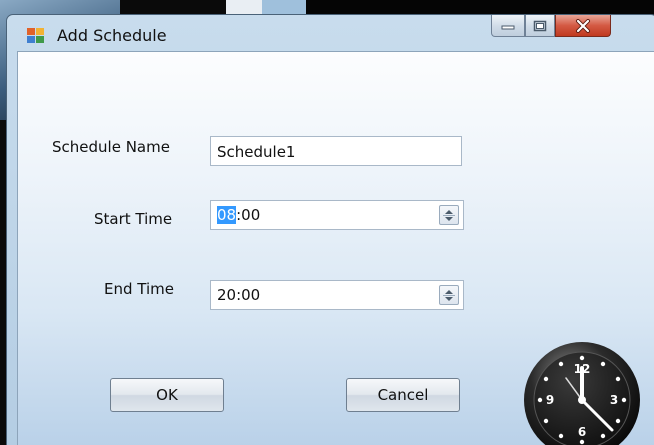 This screenshot has height=445, width=654. I want to click on start-time-spin-button, so click(449, 215).